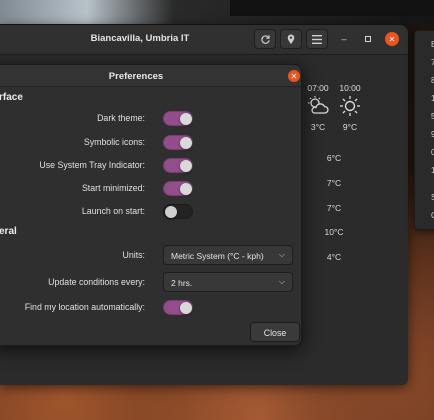 The width and height of the screenshot is (434, 420). I want to click on partly-cloudy-icon, so click(318, 105).